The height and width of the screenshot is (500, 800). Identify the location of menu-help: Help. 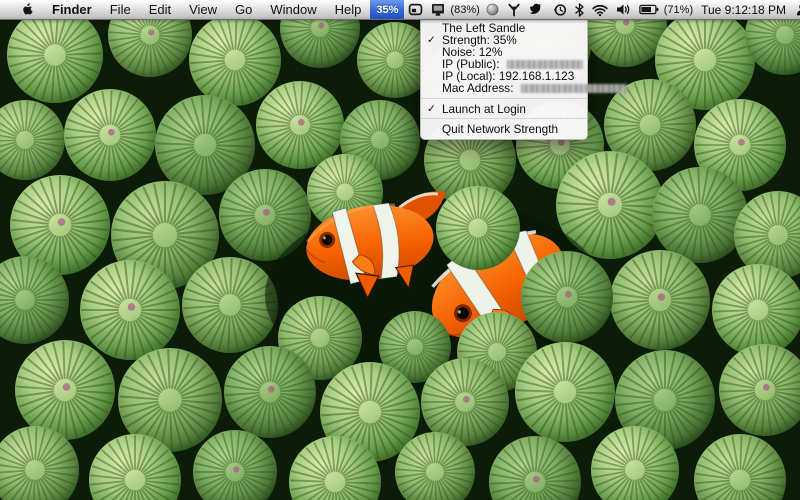
(348, 9).